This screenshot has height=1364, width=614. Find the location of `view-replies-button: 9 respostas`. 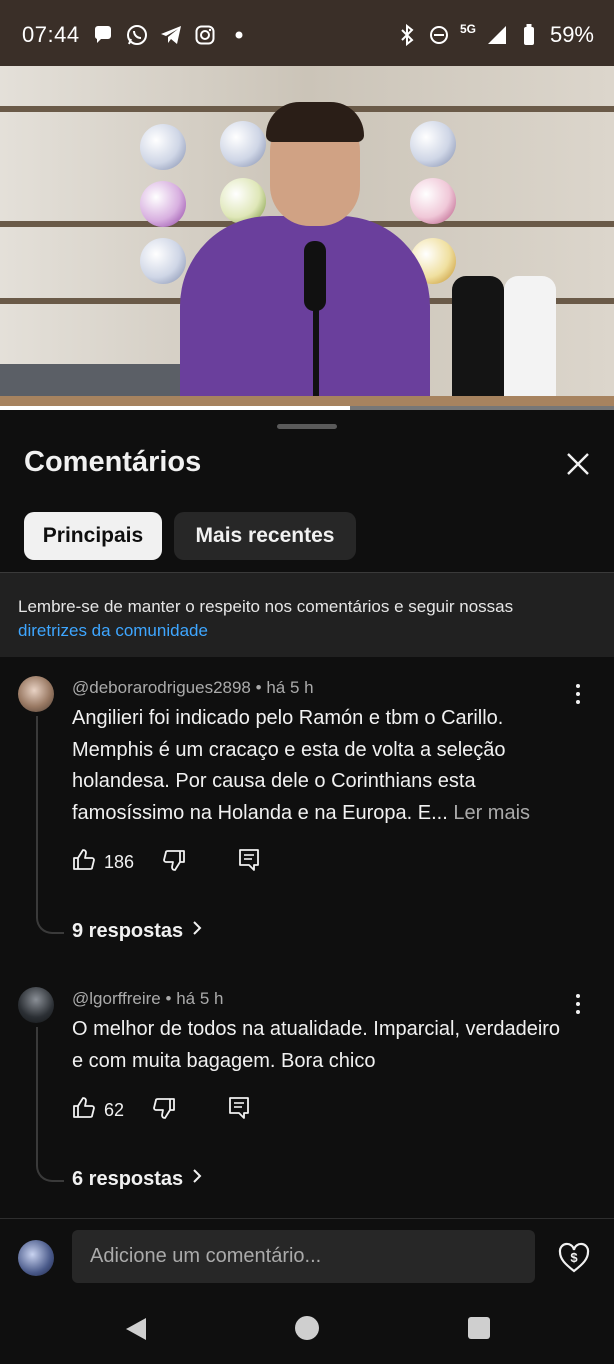

view-replies-button: 9 respostas is located at coordinates (137, 931).